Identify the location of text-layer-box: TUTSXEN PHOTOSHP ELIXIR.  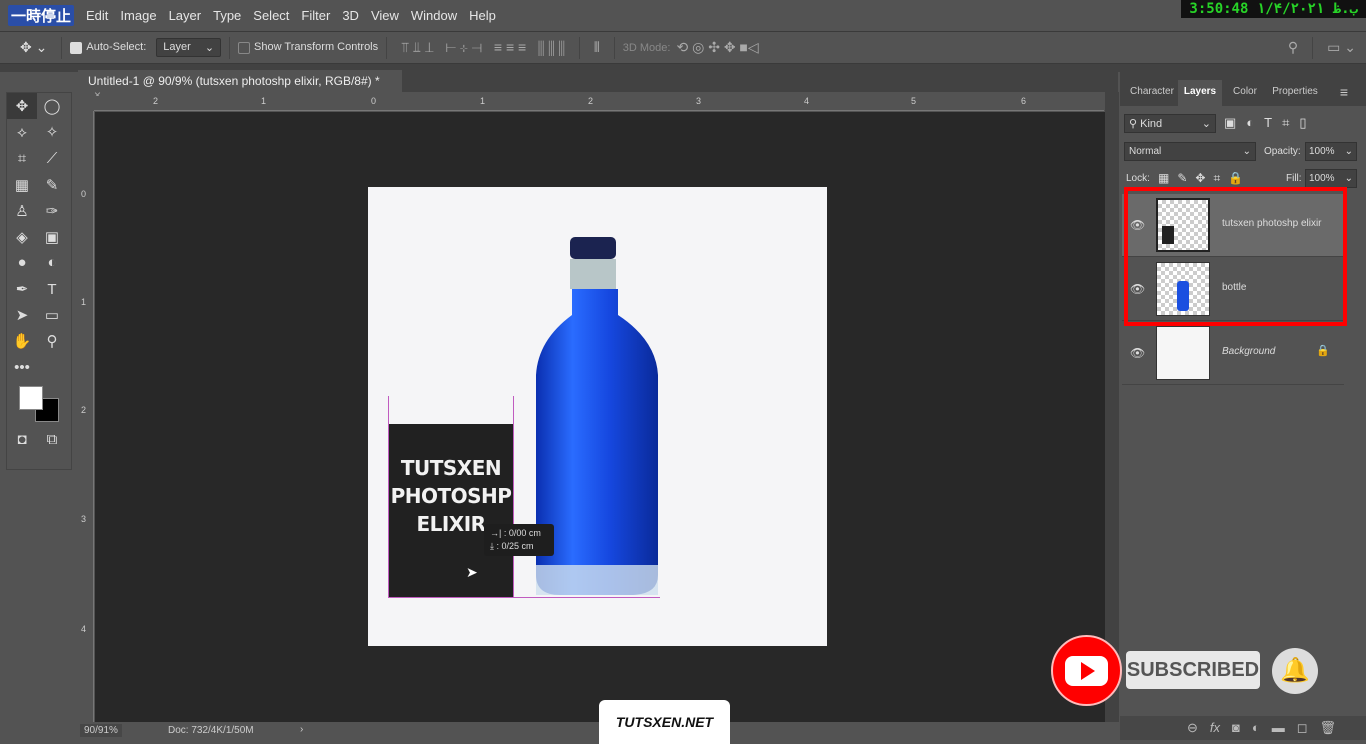
(451, 510).